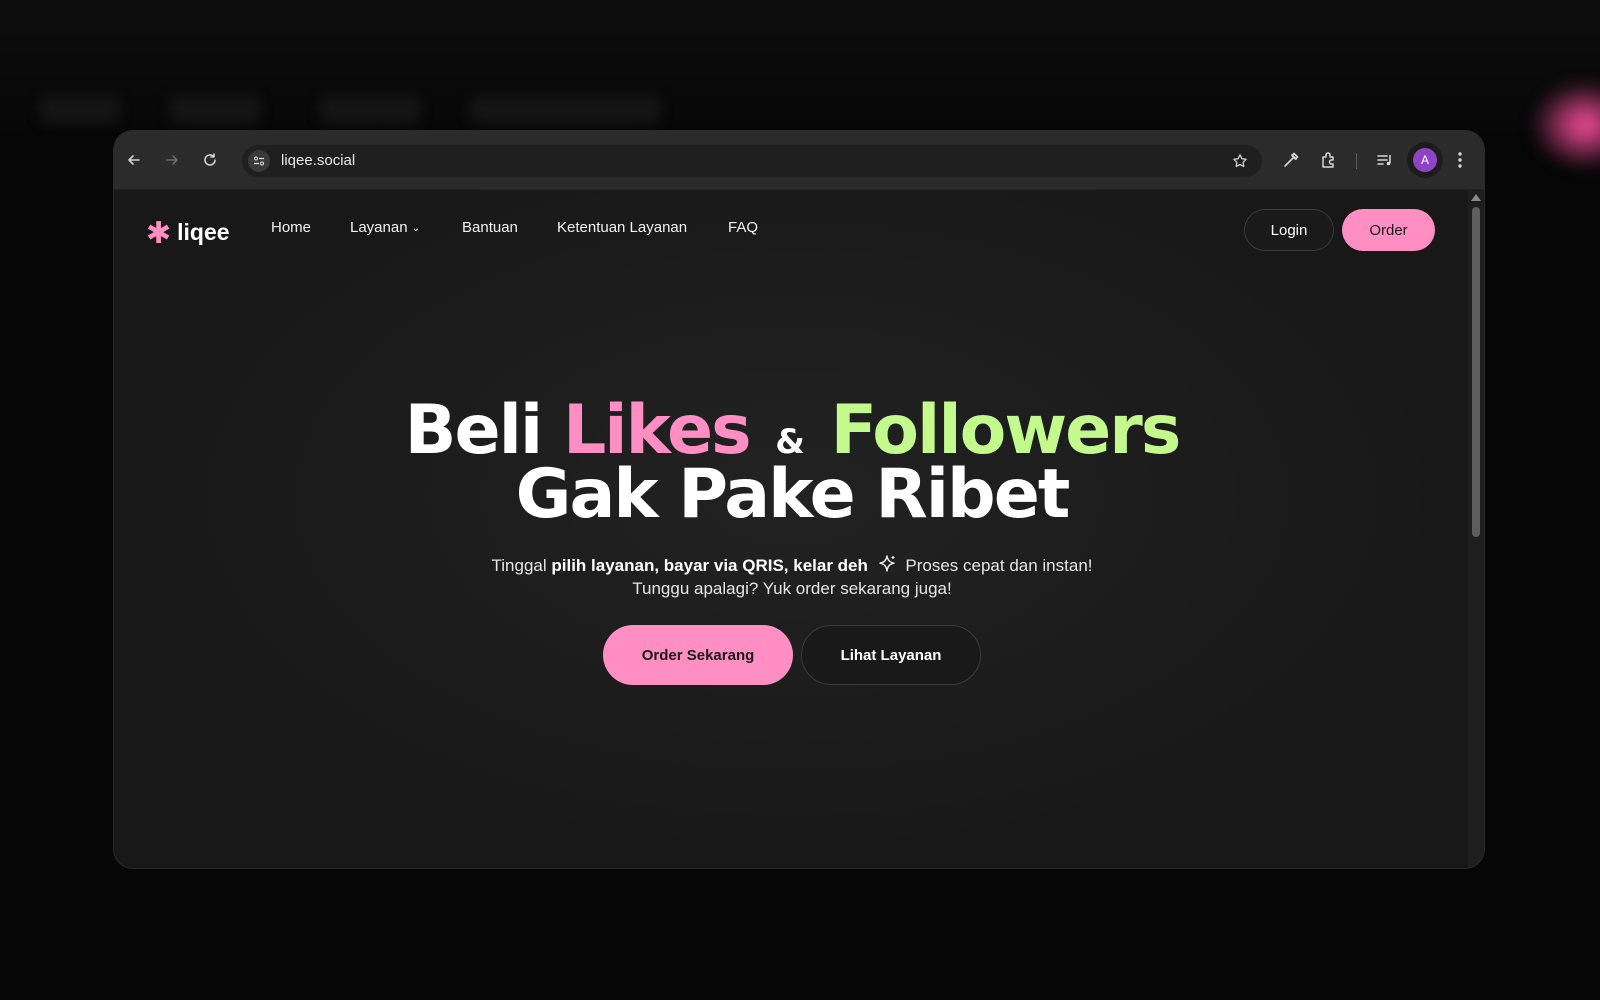  Describe the element at coordinates (1329, 160) in the screenshot. I see `extensions-icon` at that location.